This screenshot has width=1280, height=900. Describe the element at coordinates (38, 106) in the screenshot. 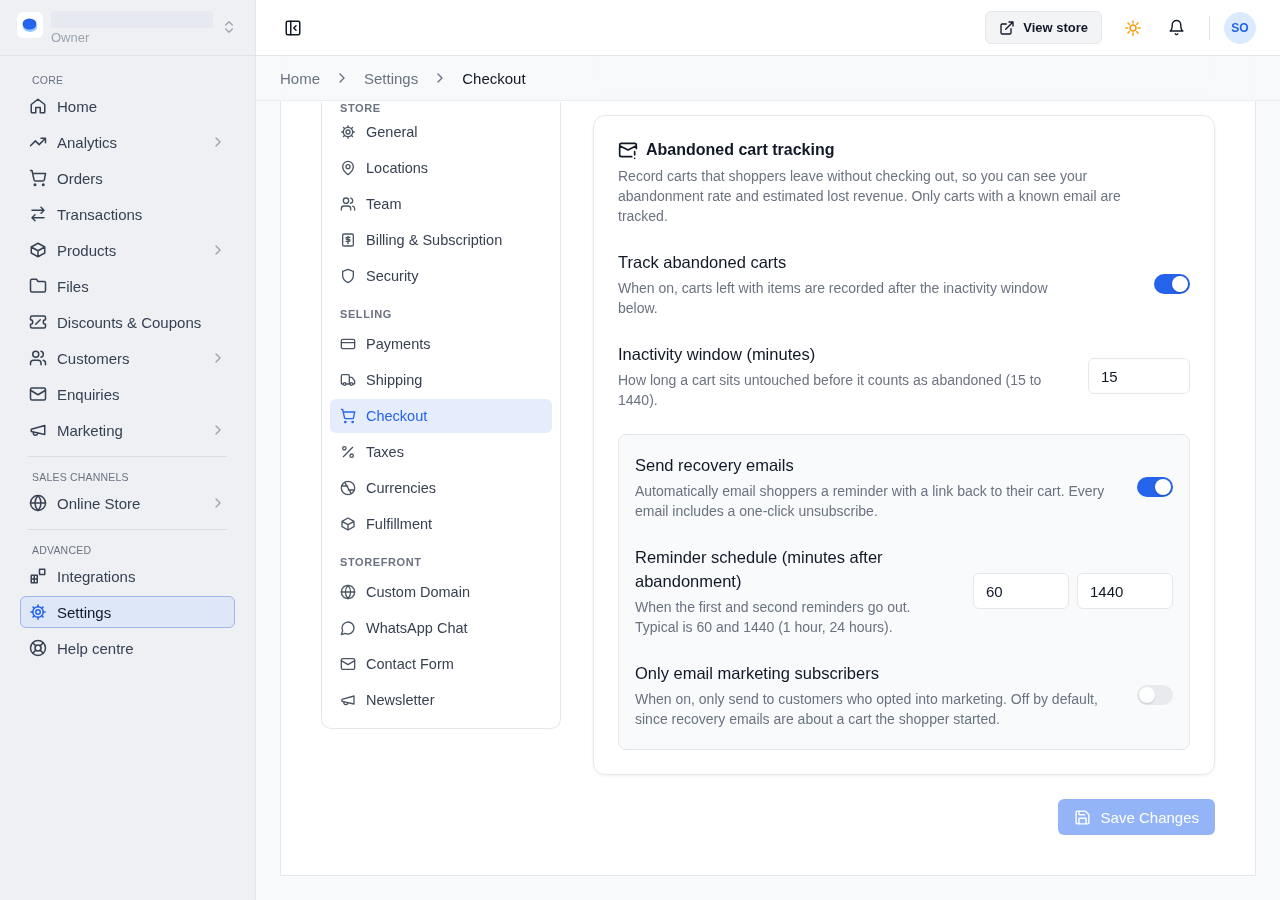

I see `home-icon` at that location.